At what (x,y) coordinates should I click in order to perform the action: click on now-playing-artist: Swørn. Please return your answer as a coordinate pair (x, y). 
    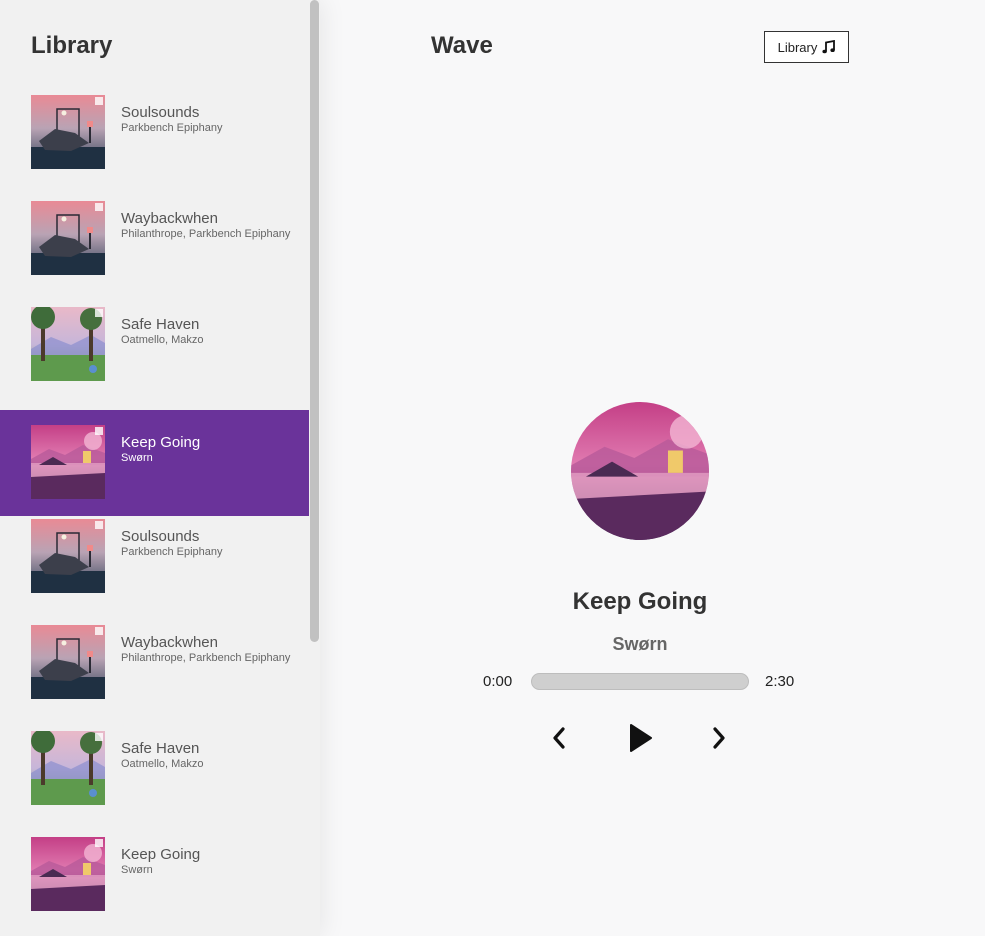
    Looking at the image, I should click on (640, 644).